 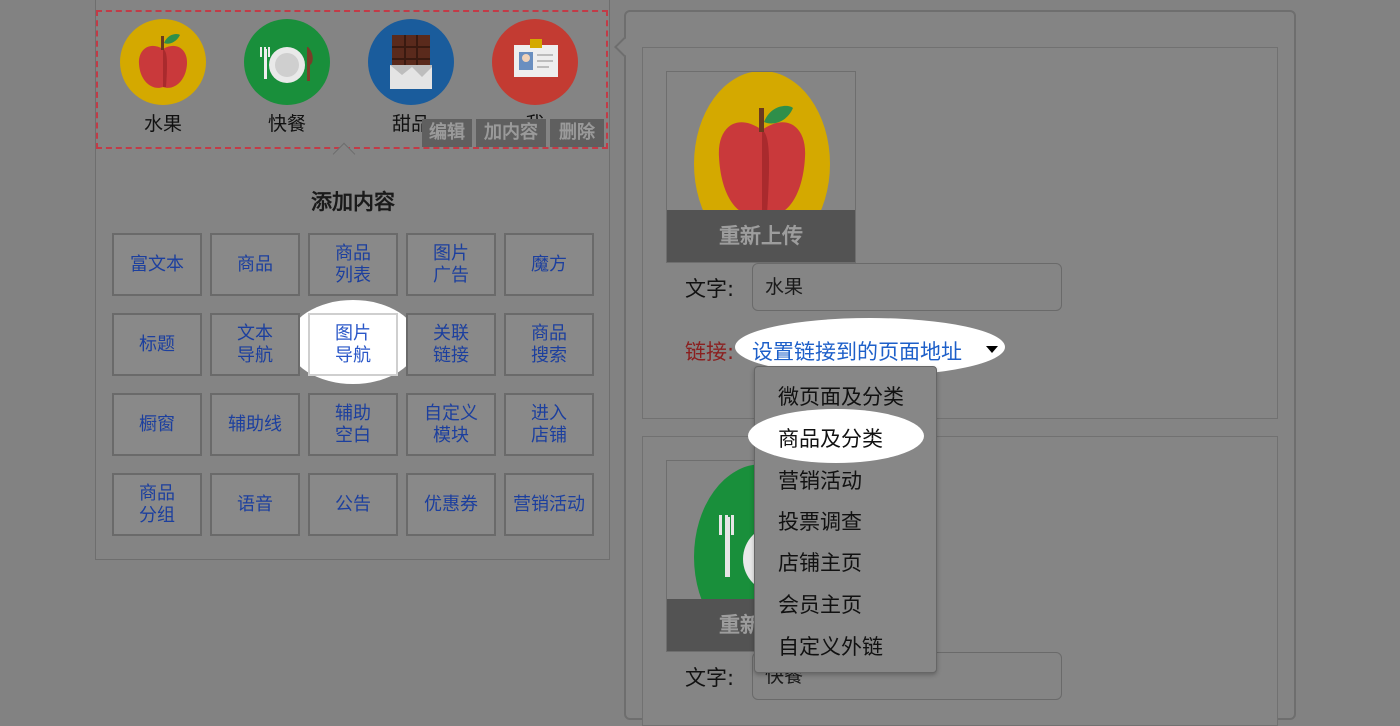 I want to click on button-label: 图片 广告, so click(x=451, y=264).